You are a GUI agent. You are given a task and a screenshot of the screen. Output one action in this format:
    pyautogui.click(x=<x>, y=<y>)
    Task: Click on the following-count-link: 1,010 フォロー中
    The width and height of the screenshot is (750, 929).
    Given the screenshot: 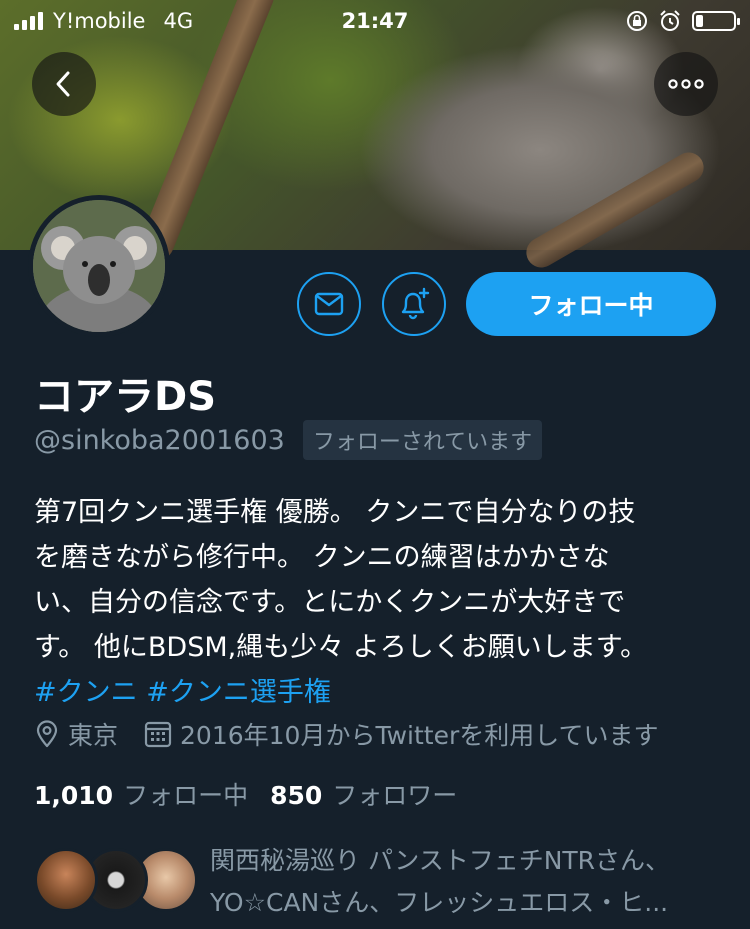 What is the action you would take?
    pyautogui.click(x=141, y=794)
    